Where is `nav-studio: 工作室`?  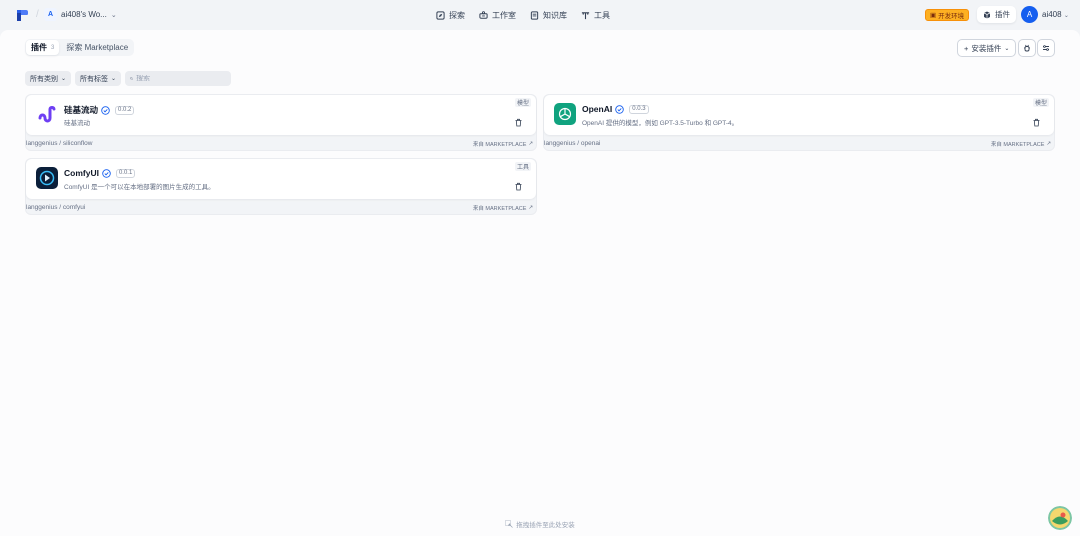
nav-studio: 工作室 is located at coordinates (497, 15).